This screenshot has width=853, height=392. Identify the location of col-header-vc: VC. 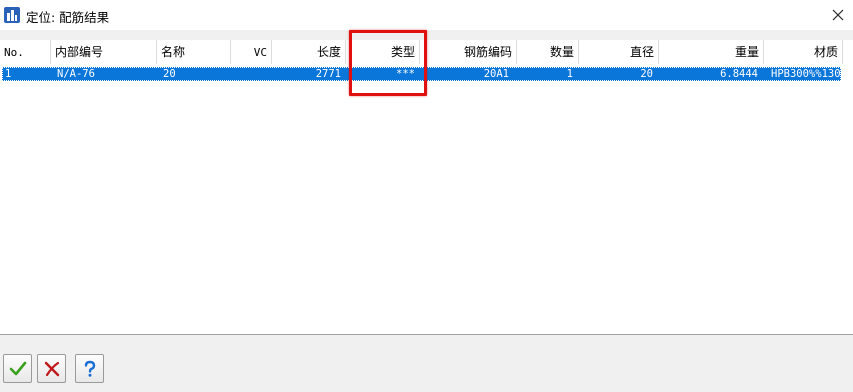
(251, 52).